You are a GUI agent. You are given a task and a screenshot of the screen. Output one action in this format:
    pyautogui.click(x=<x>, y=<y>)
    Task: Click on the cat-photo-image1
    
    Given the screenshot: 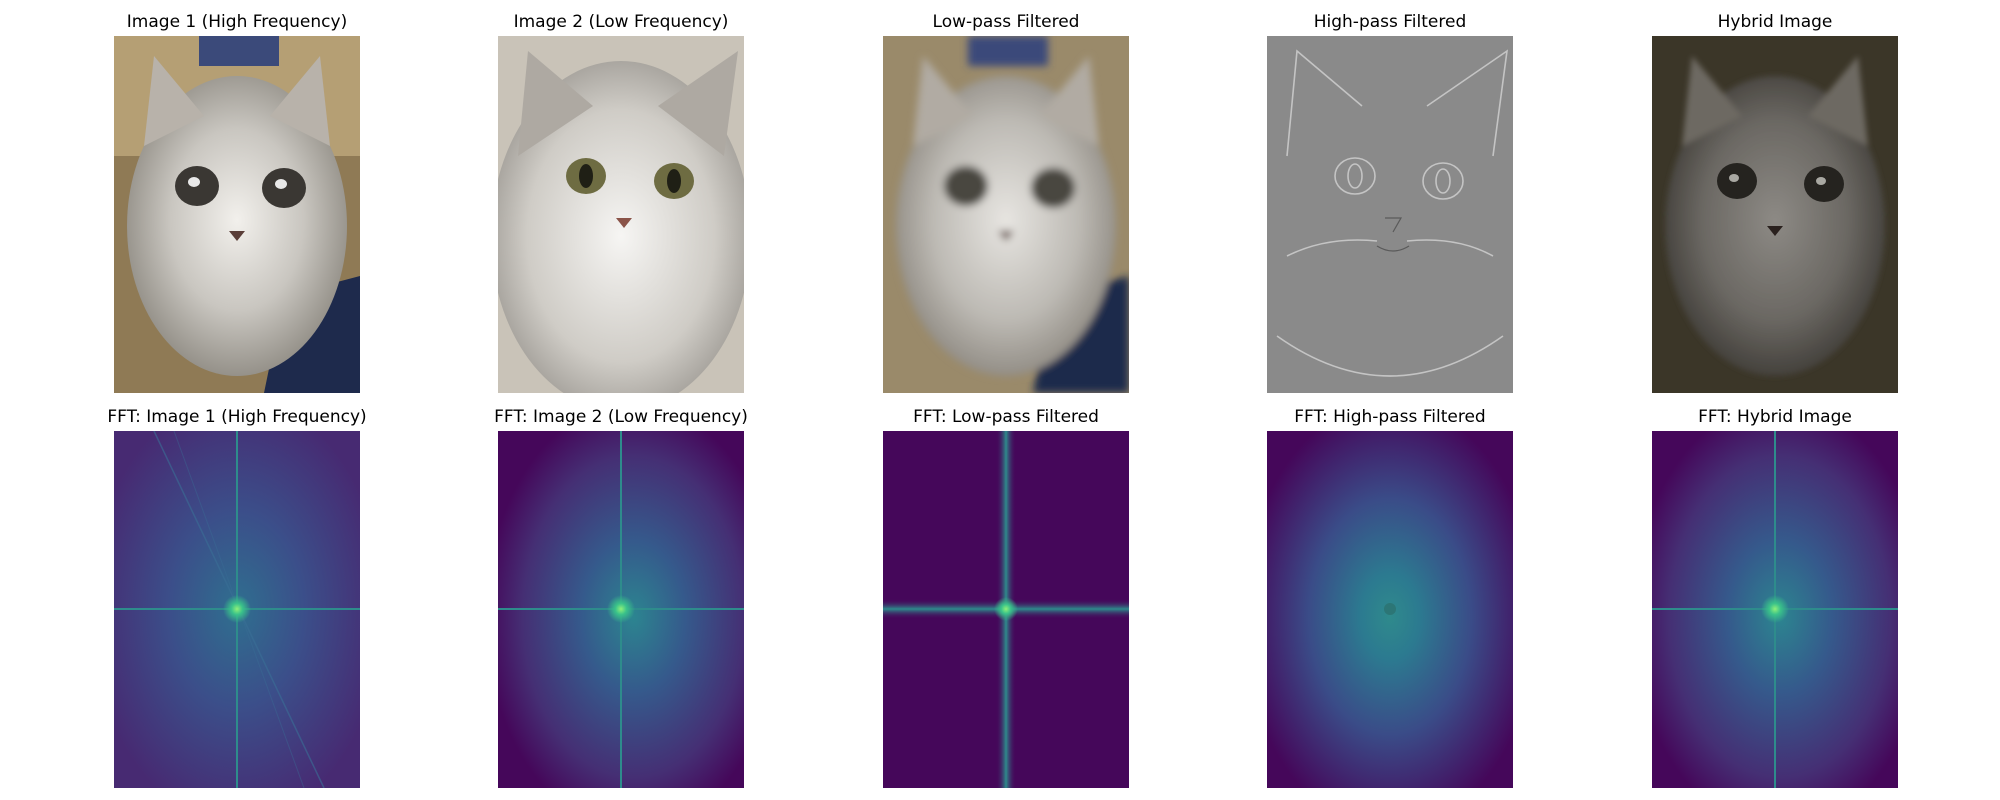 What is the action you would take?
    pyautogui.click(x=237, y=214)
    